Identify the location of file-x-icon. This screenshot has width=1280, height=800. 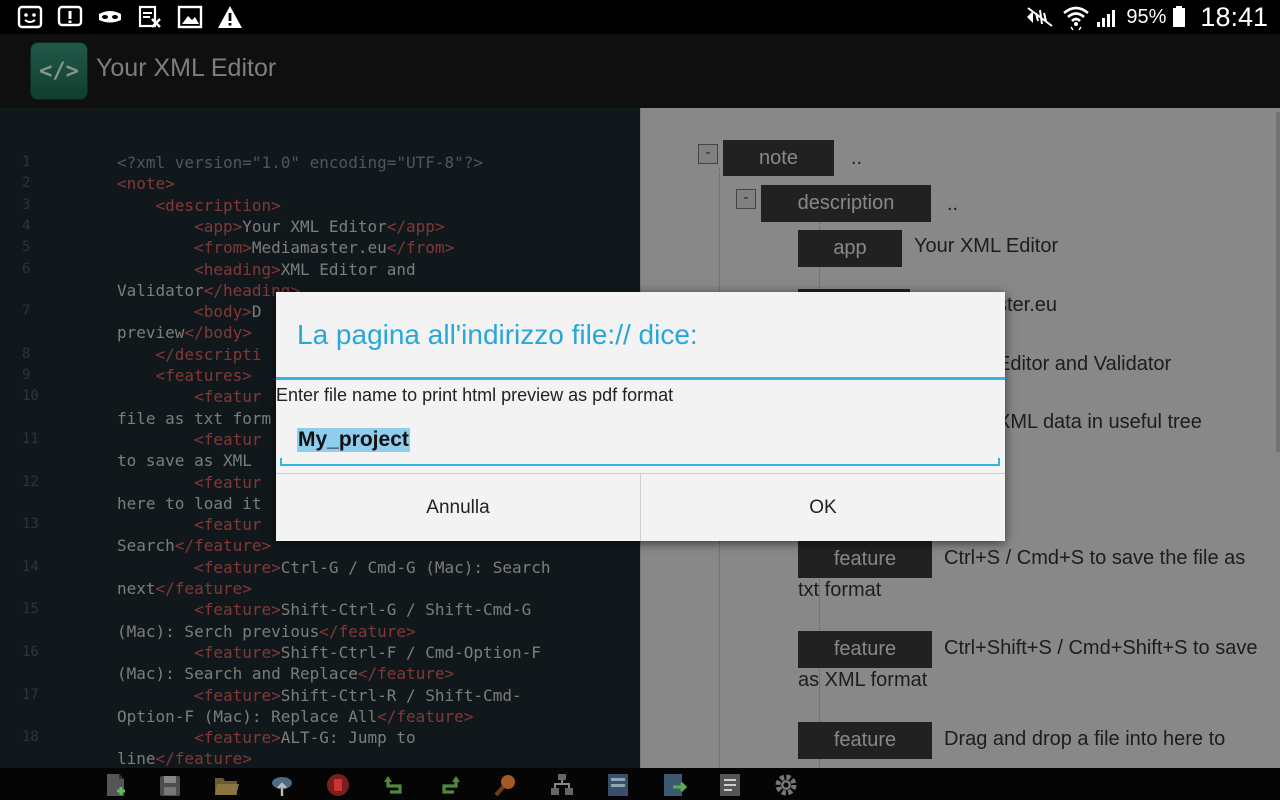
(149, 16).